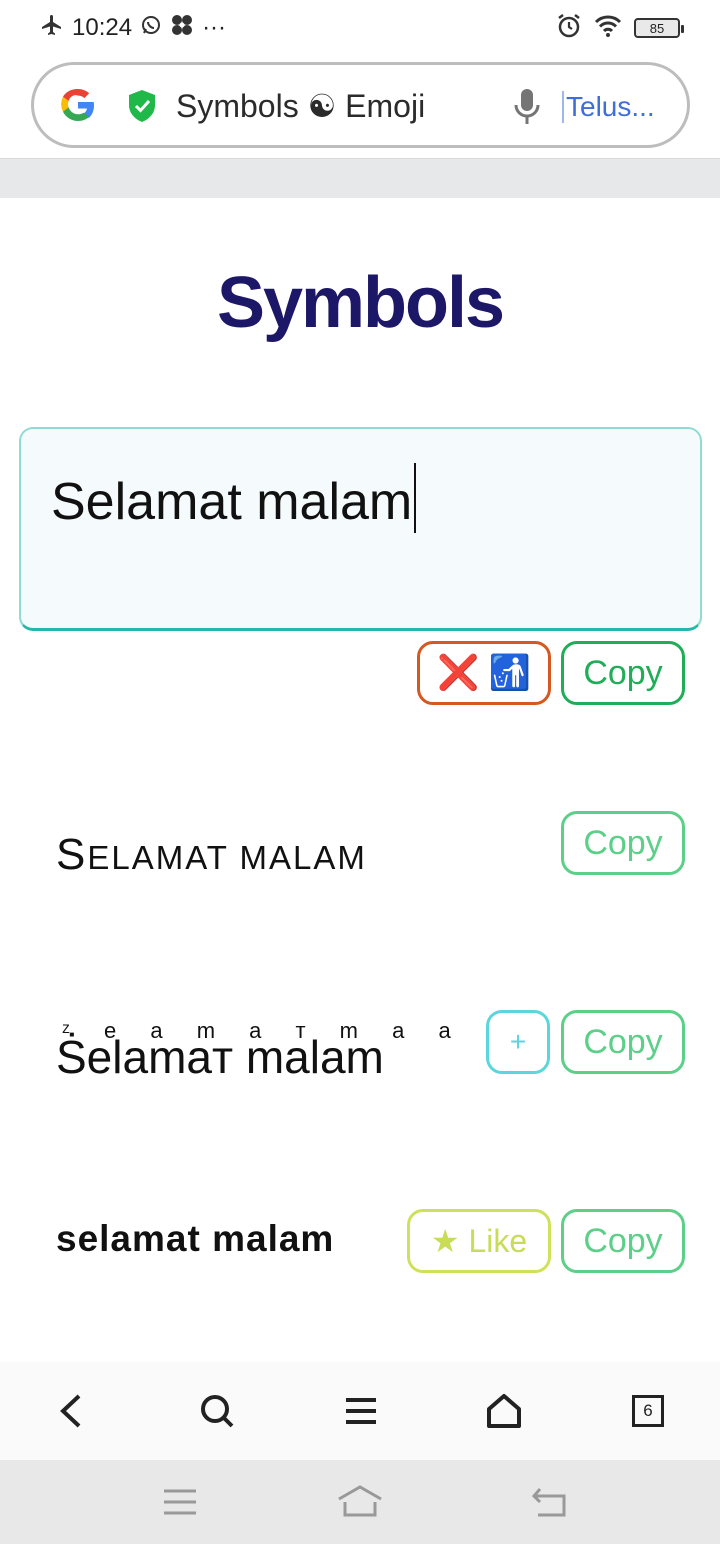 The height and width of the screenshot is (1544, 720). What do you see at coordinates (623, 843) in the screenshot?
I see `copy-variant-1-button: Copy` at bounding box center [623, 843].